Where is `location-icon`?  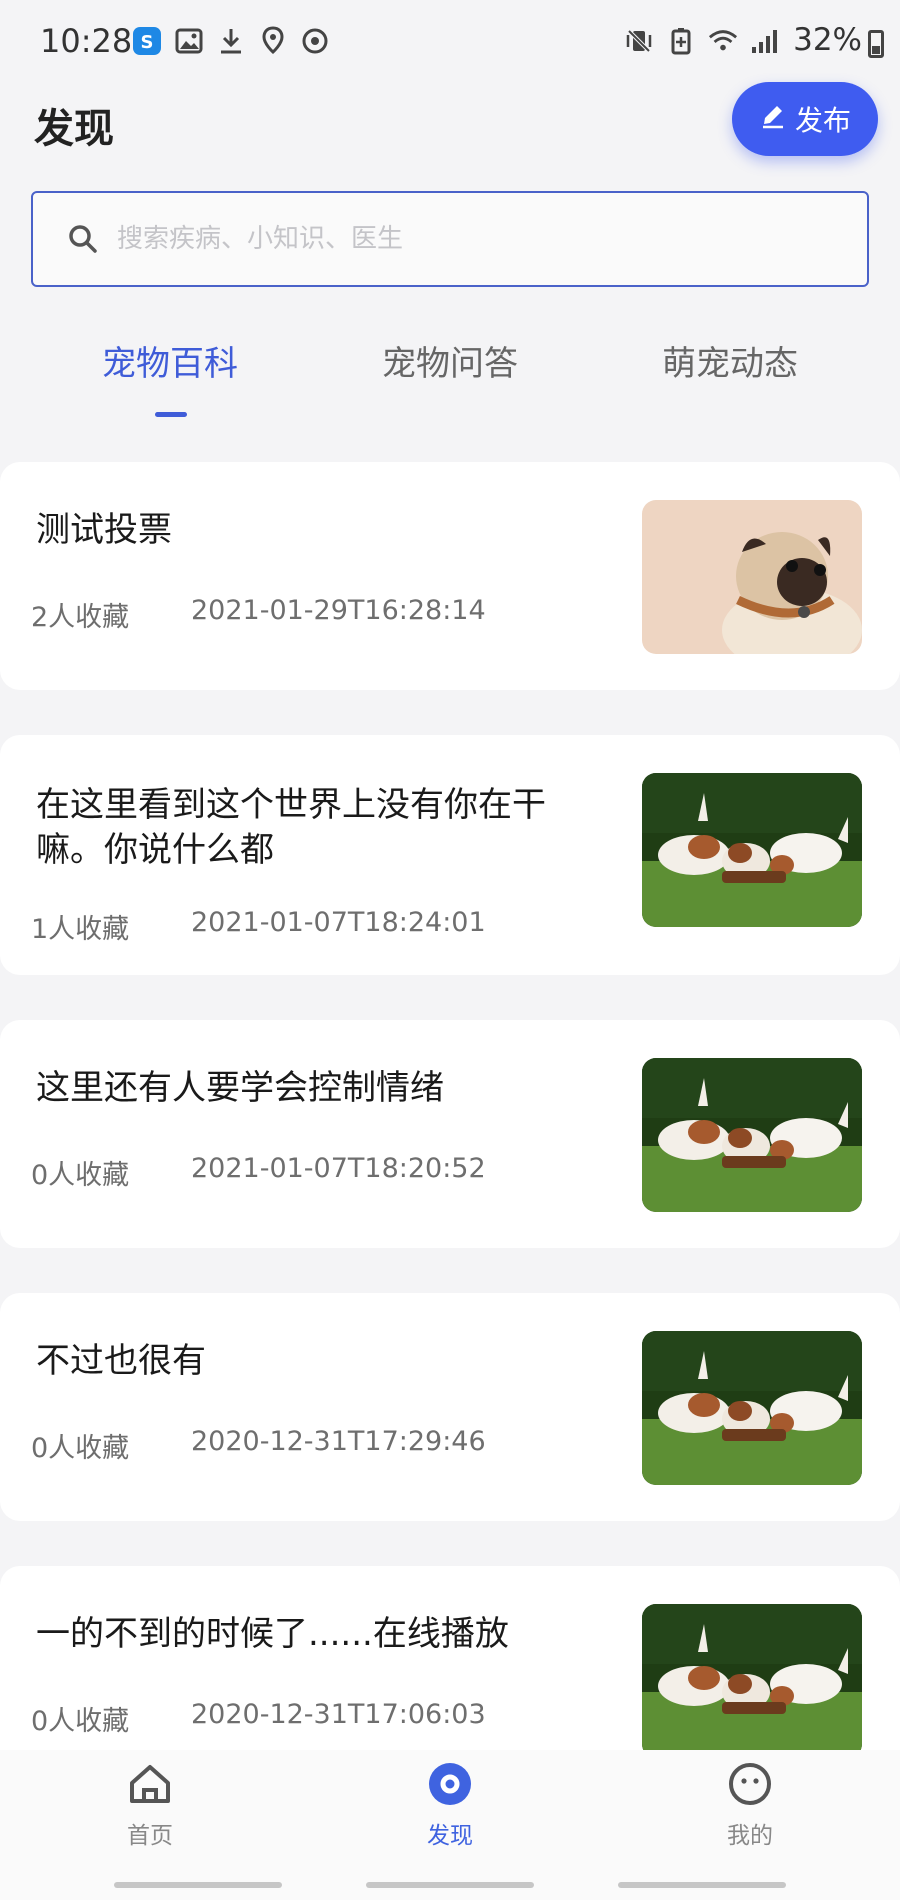 location-icon is located at coordinates (273, 41).